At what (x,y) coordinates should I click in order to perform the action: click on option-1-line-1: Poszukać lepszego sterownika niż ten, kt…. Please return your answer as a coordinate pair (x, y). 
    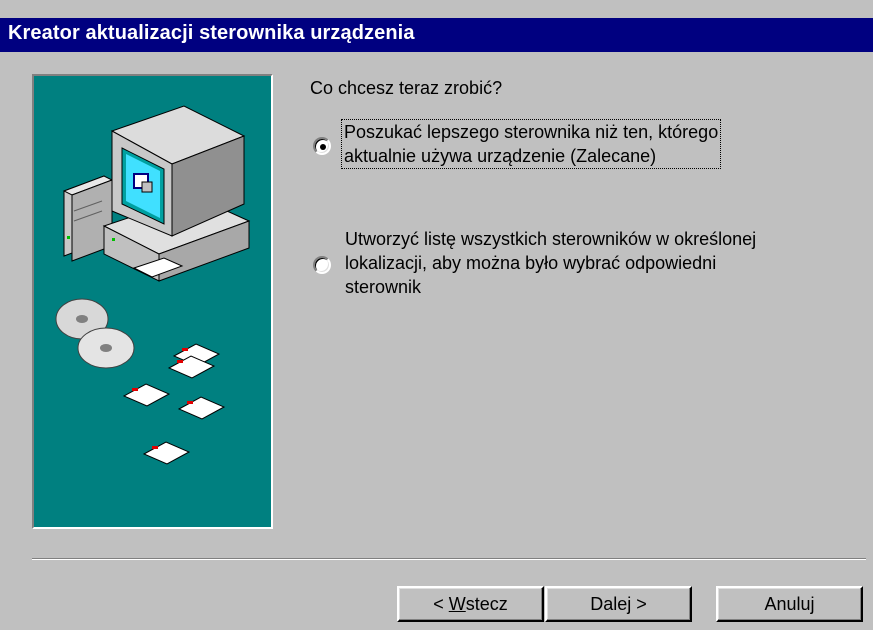
    Looking at the image, I should click on (531, 132).